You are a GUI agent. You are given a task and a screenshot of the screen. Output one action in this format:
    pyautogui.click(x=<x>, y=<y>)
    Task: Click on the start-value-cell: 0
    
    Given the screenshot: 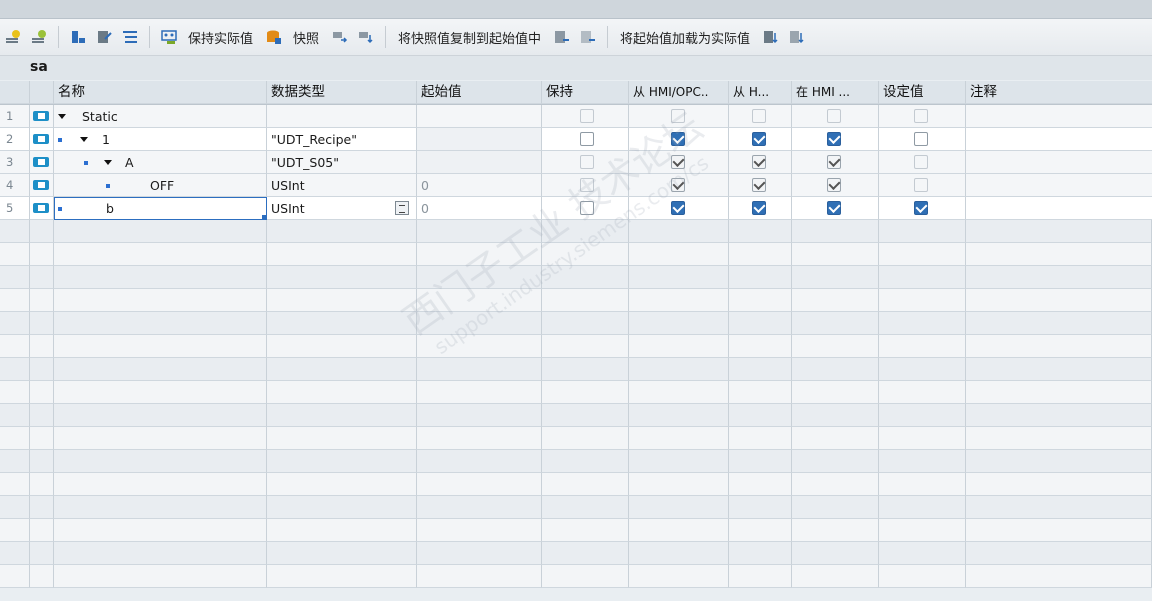 What is the action you would take?
    pyautogui.click(x=479, y=208)
    